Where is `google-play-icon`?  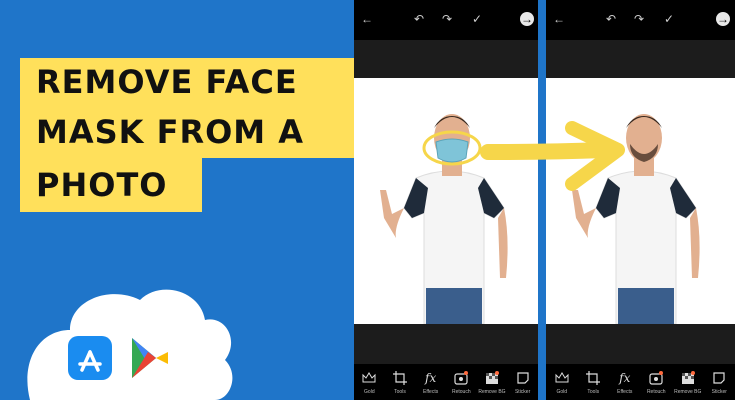
google-play-icon is located at coordinates (150, 358).